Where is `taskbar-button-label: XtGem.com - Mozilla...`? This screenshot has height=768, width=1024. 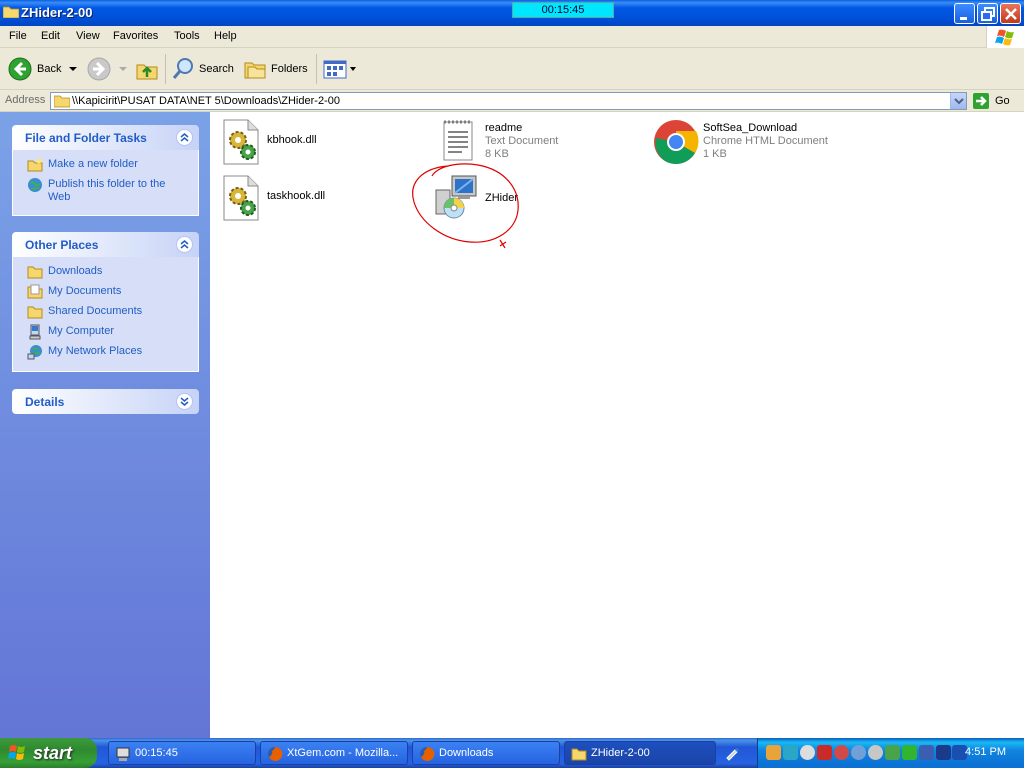
taskbar-button-label: XtGem.com - Mozilla... is located at coordinates (343, 753).